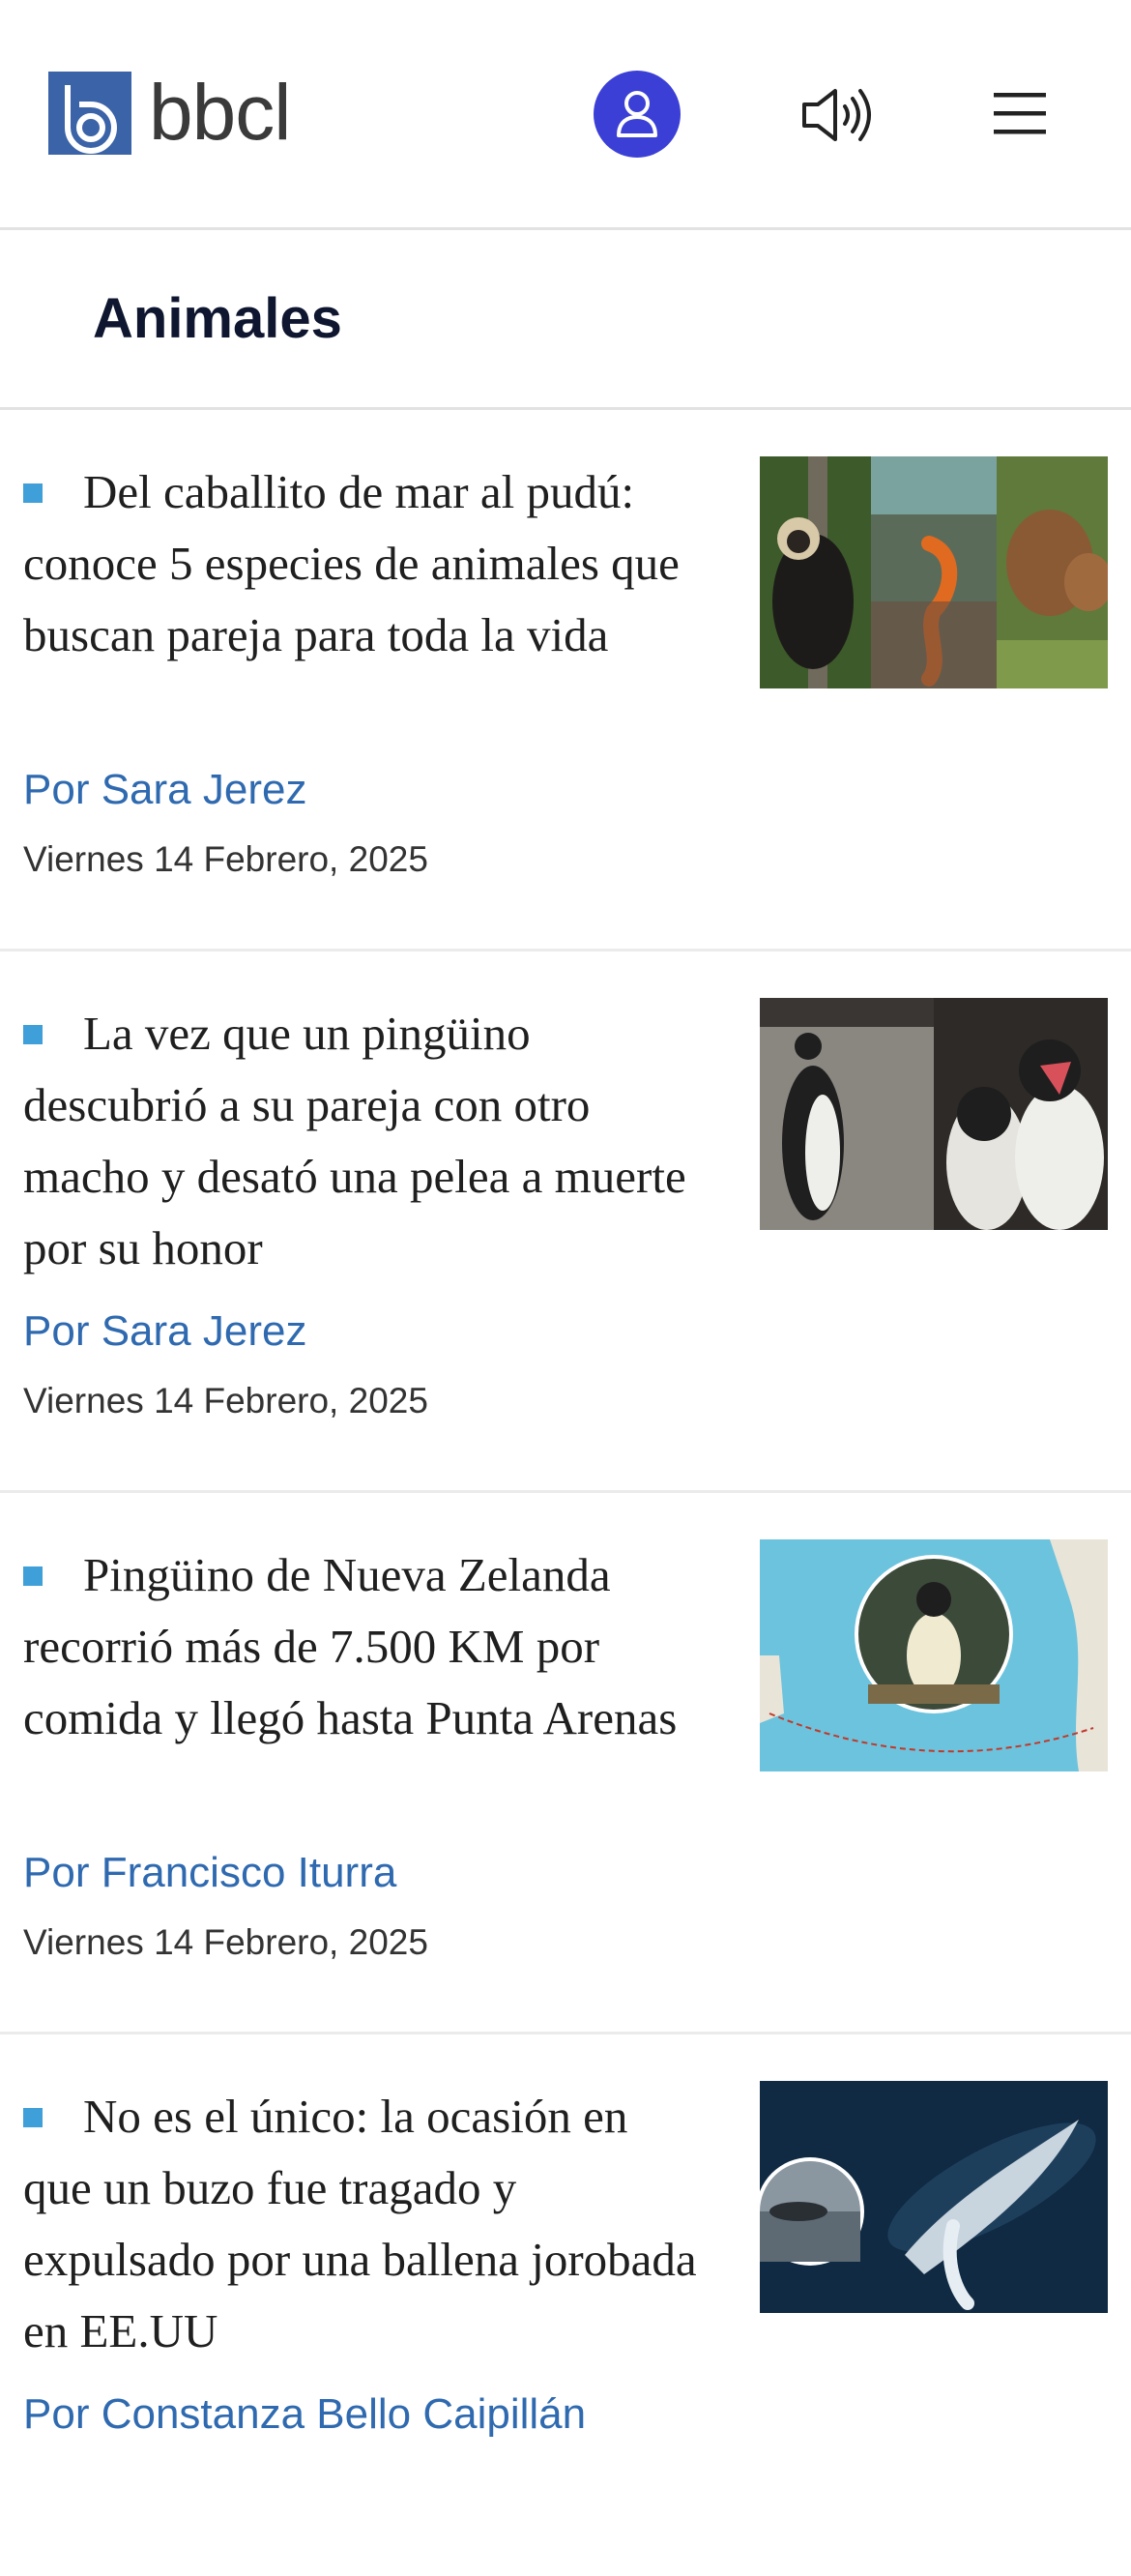  What do you see at coordinates (304, 2414) in the screenshot?
I see `article-author: Por Constanza Bello Caipillán` at bounding box center [304, 2414].